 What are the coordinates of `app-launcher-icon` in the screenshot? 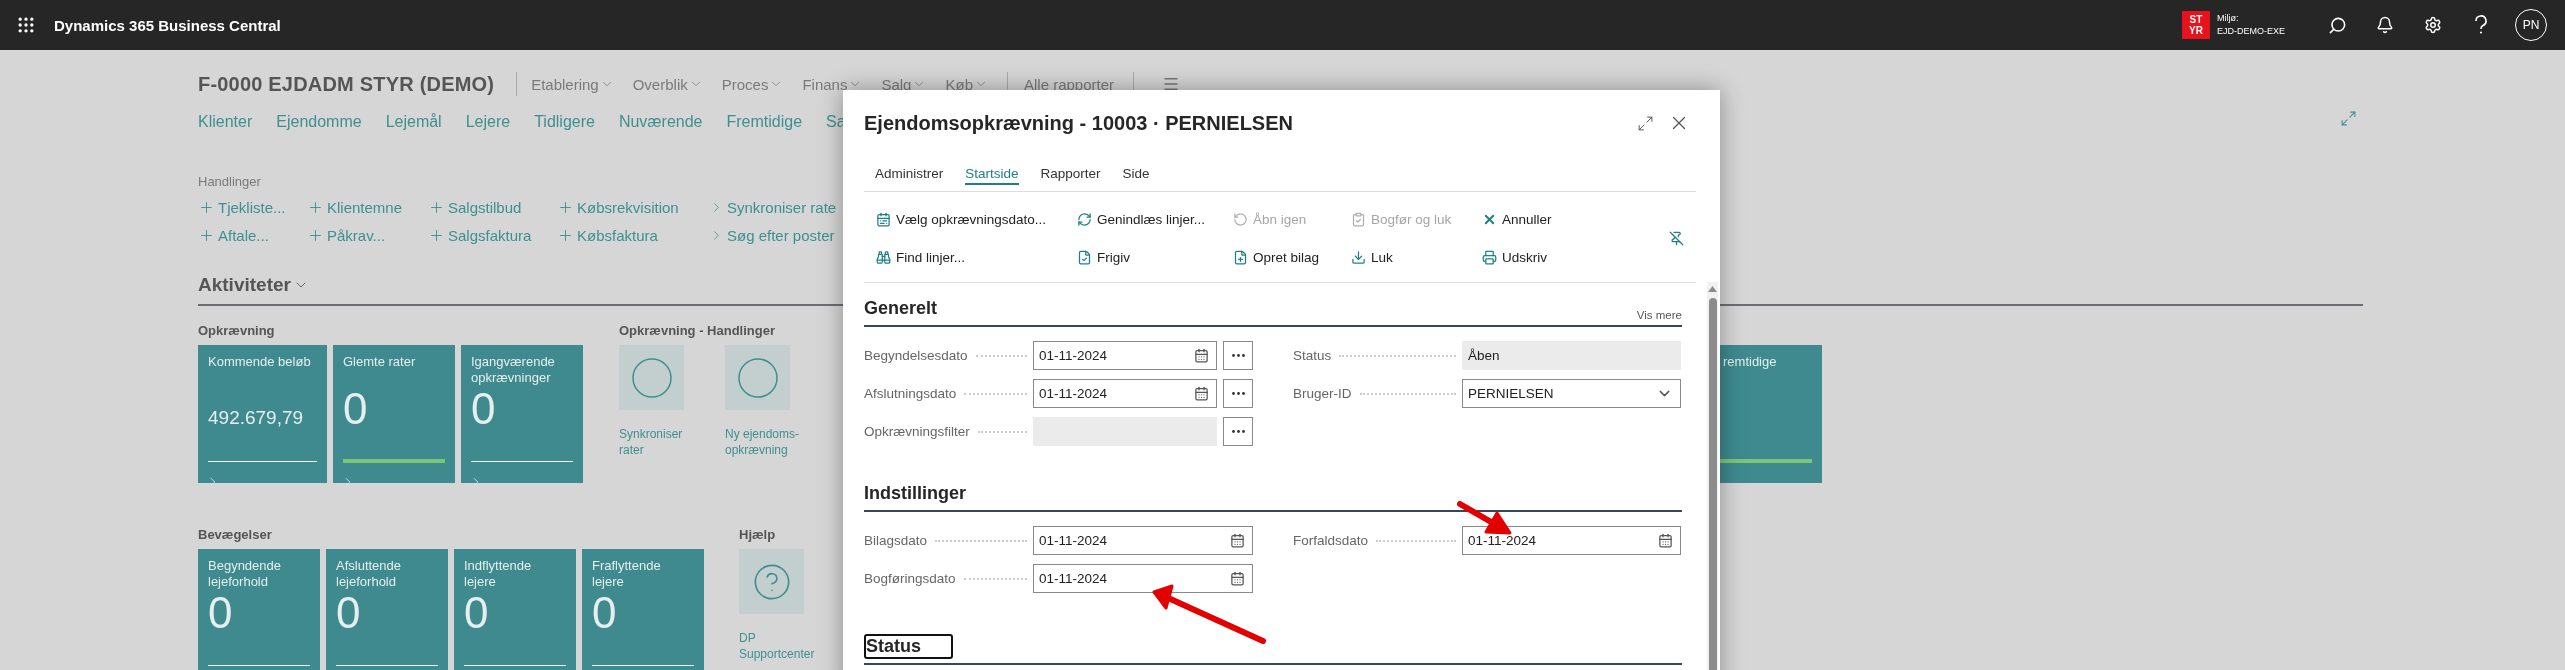 It's located at (26, 25).